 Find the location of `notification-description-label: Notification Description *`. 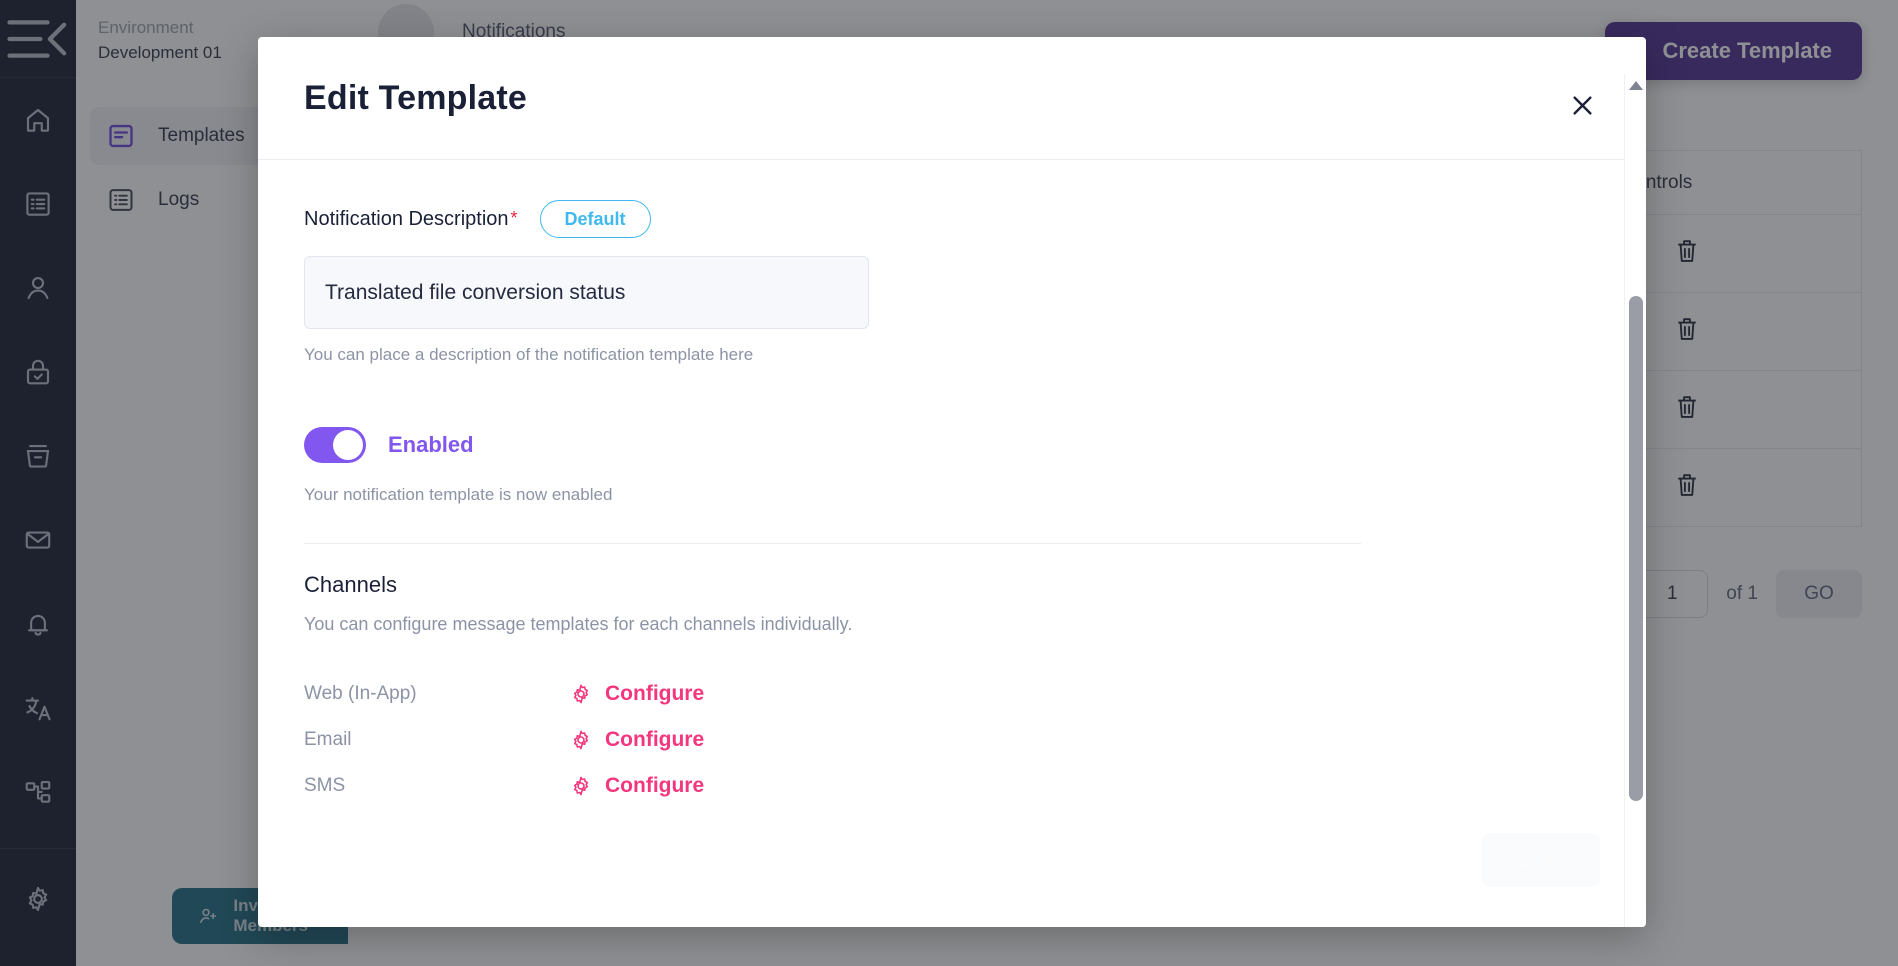

notification-description-label: Notification Description * is located at coordinates (411, 219).